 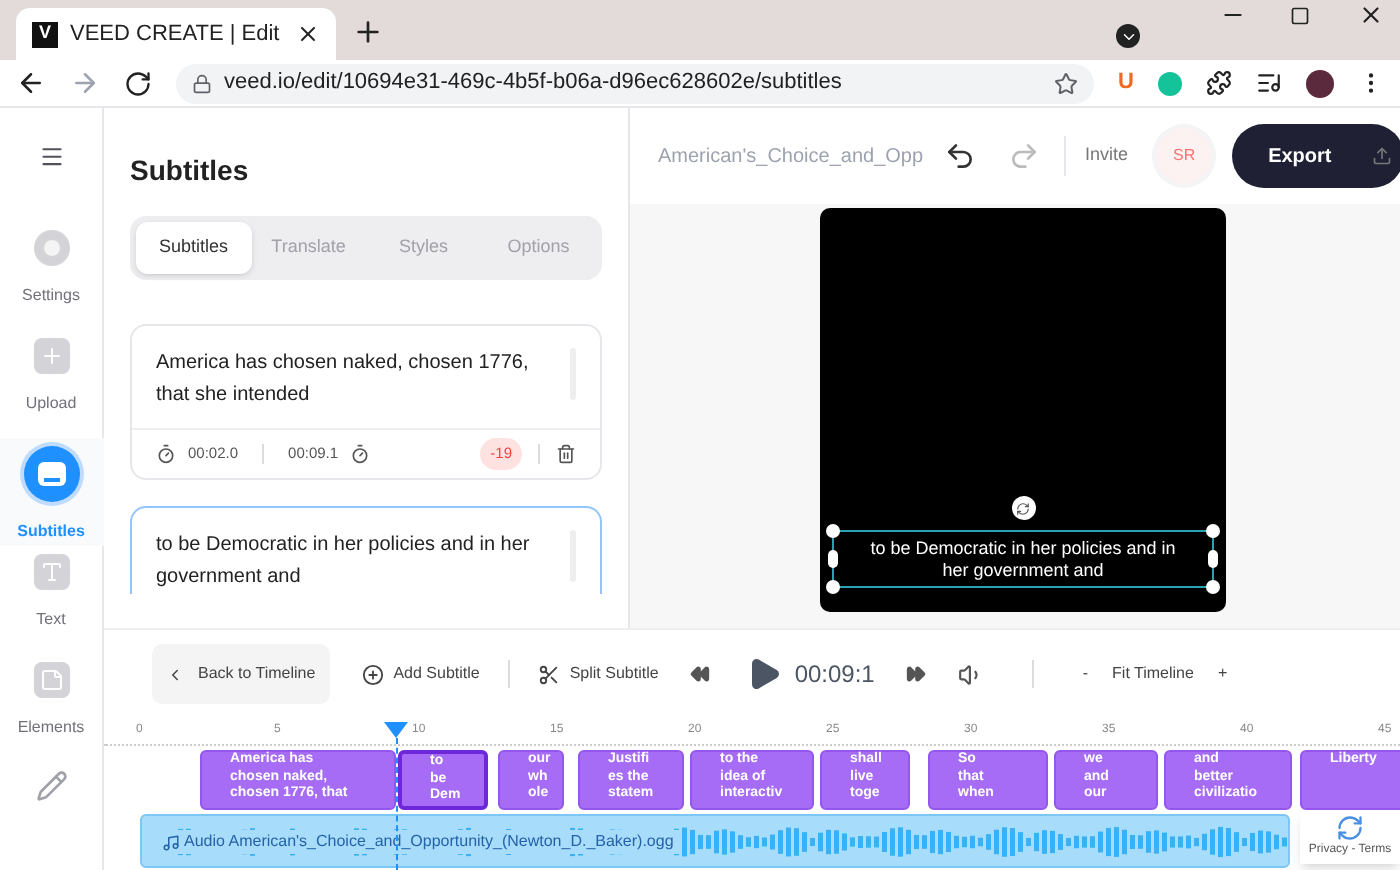 I want to click on project-name: American's_Choice_and_Opp, so click(x=791, y=156).